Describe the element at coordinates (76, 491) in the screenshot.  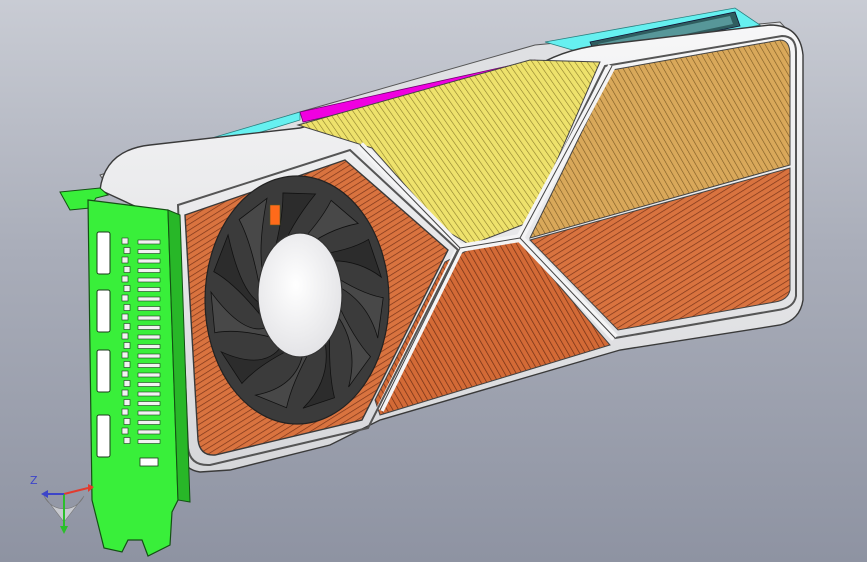
I see `triad-x-axis` at that location.